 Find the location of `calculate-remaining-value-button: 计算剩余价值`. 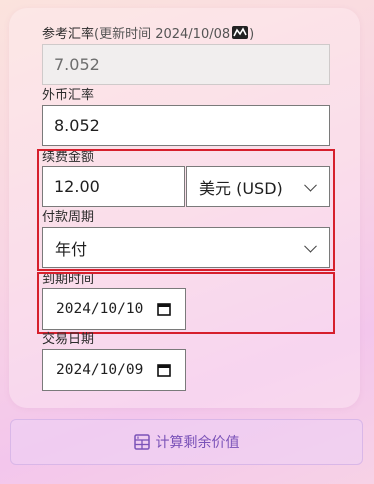

calculate-remaining-value-button: 计算剩余价值 is located at coordinates (186, 442).